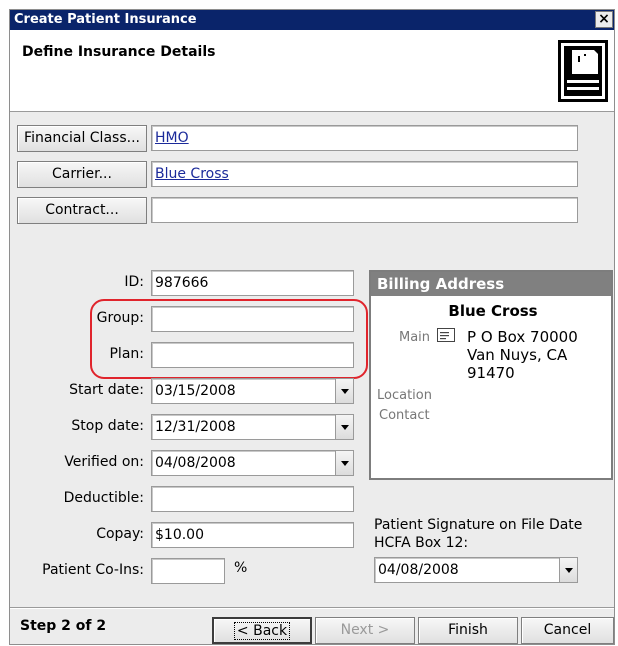  I want to click on billing-address-line: Van Nuys, CA, so click(517, 355).